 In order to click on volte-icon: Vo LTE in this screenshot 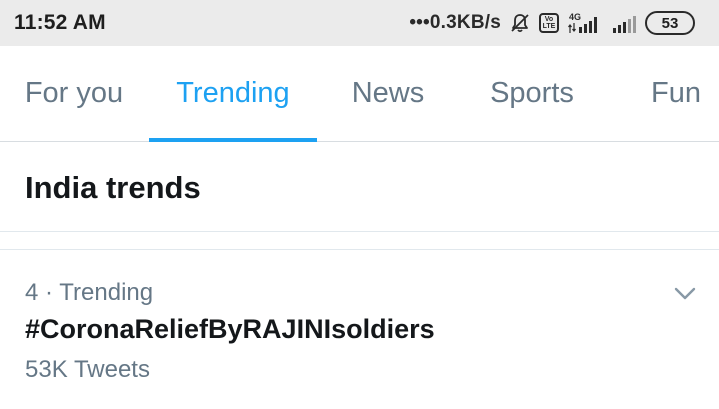, I will do `click(549, 23)`.